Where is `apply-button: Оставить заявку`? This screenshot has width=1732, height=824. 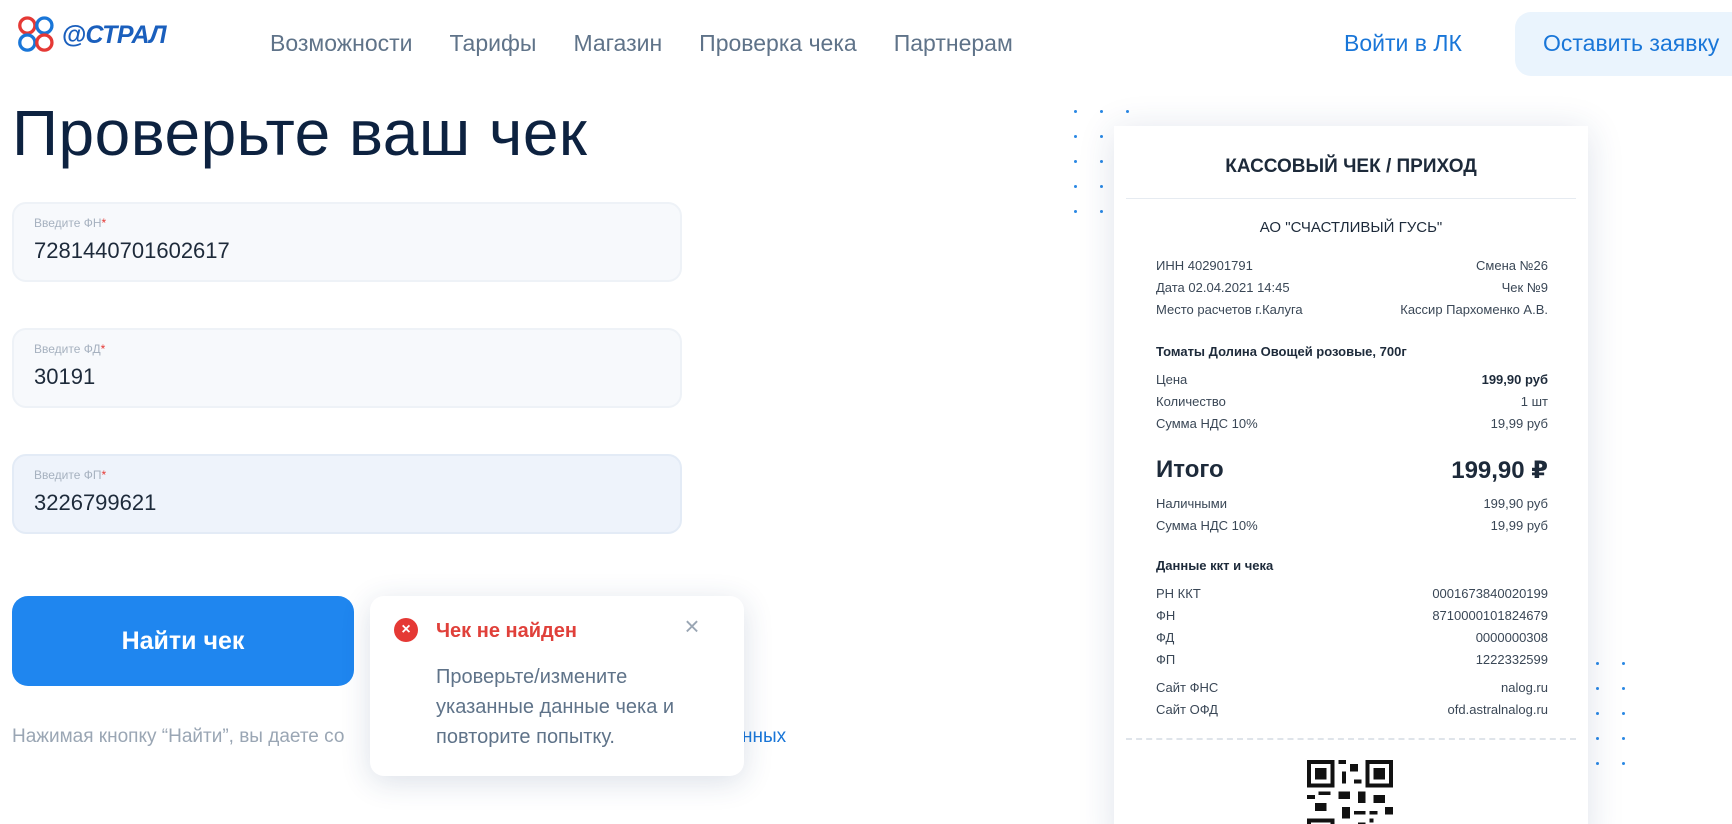
apply-button: Оставить заявку is located at coordinates (1623, 44).